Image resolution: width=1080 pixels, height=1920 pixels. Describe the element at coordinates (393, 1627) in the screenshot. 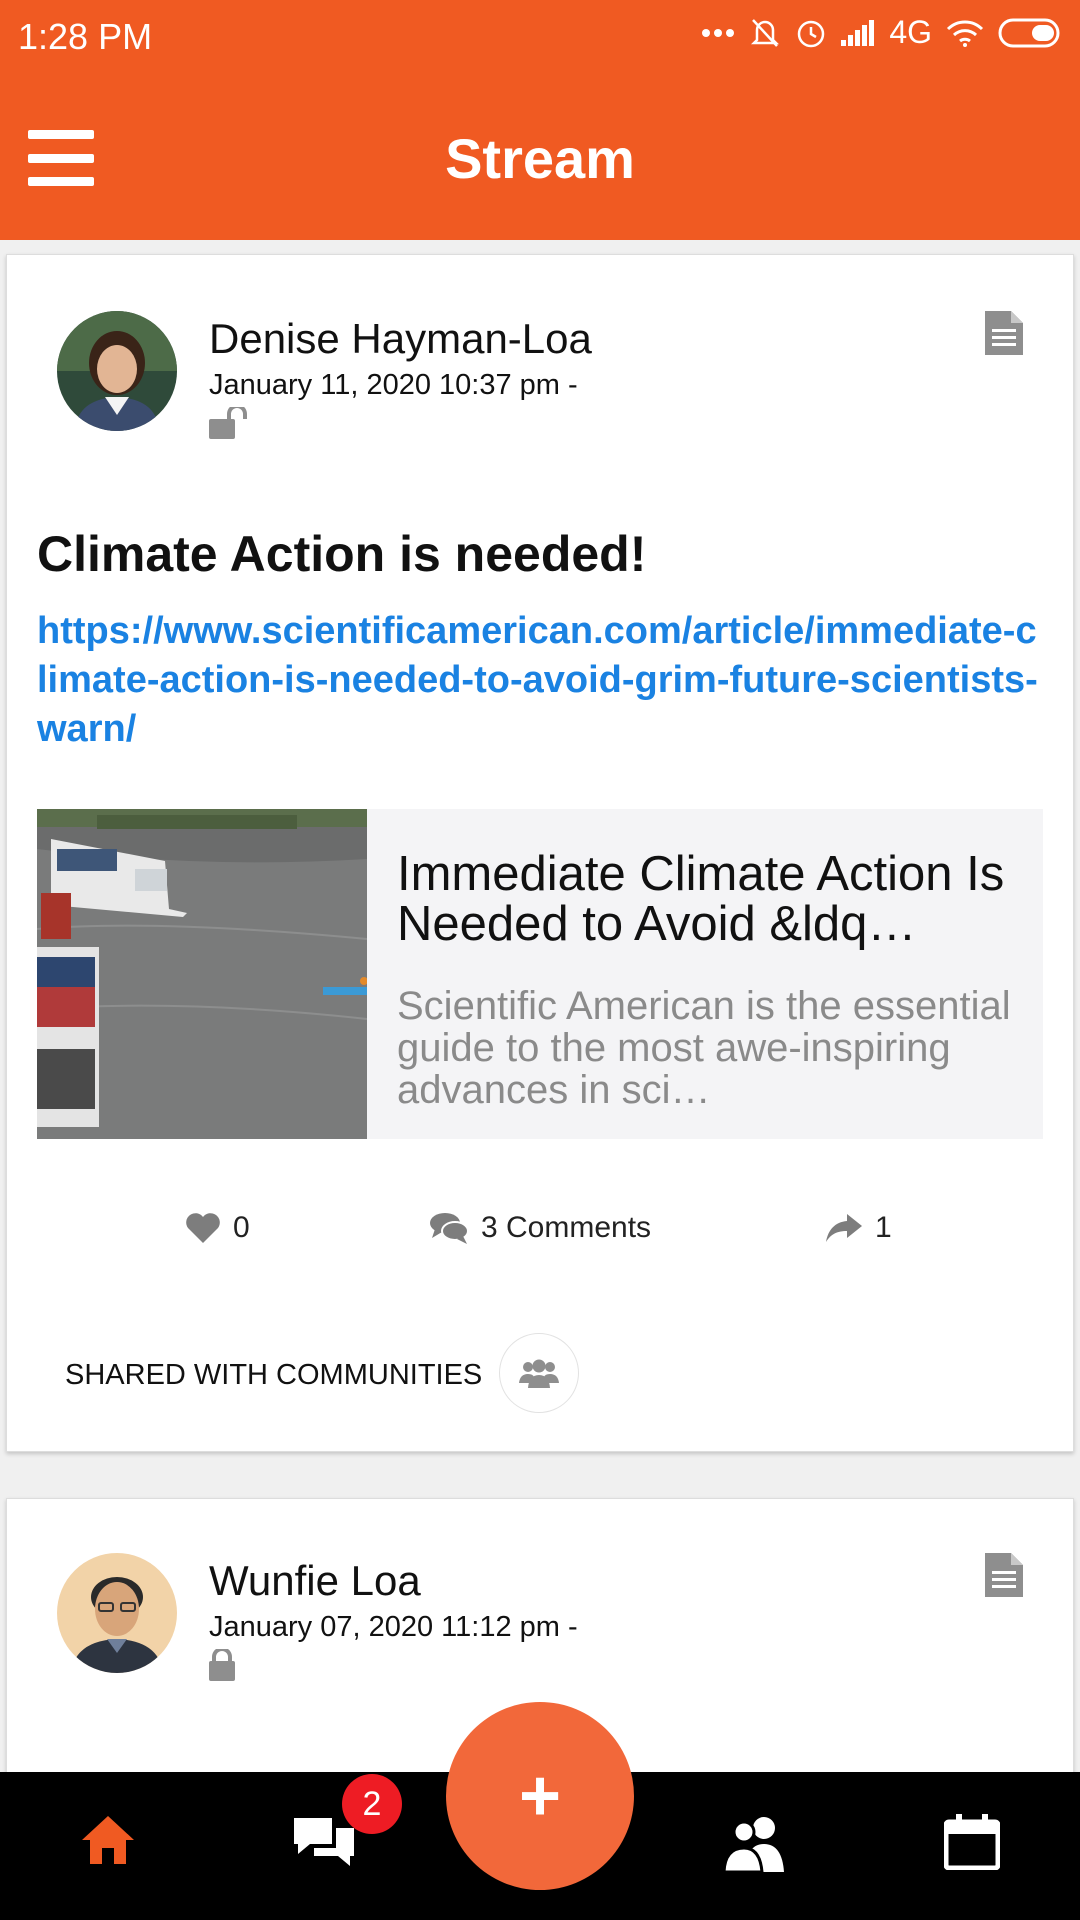

I see `post-date: January 07, 2020 11:12 pm -` at that location.